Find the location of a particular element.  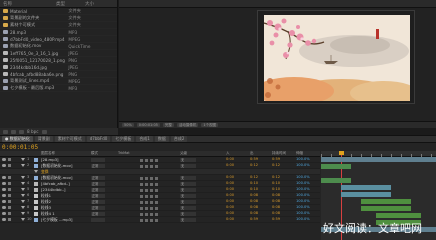

project-item: 背景副的文件夹 文件夹 is located at coordinates (58, 18).